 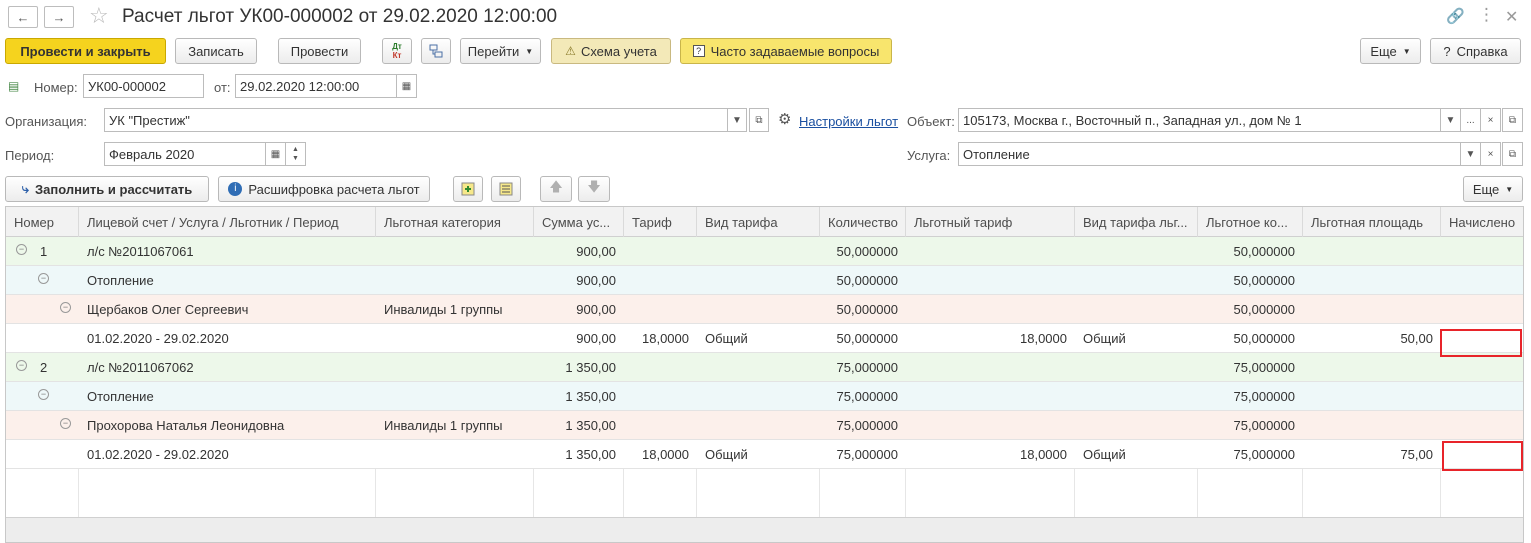 I want to click on org-field: УК "Престиж", so click(x=416, y=120).